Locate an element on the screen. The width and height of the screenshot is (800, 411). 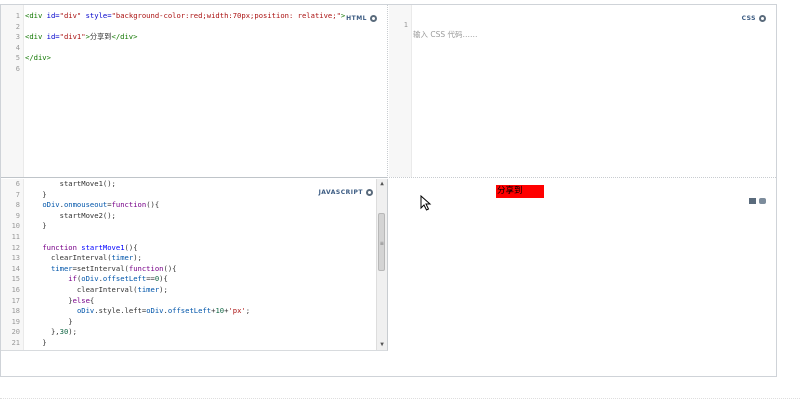
code-text: oDiv.onmouseout=function(){ is located at coordinates (92, 205).